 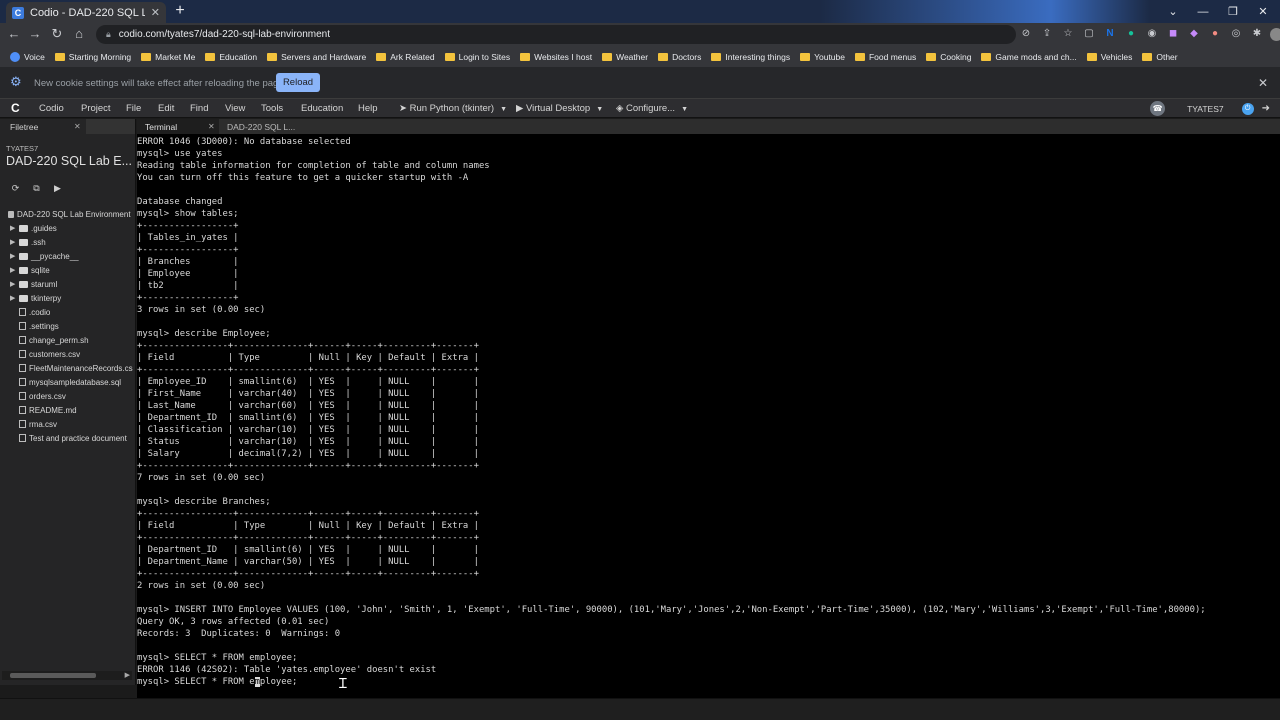 I want to click on configure-button: ◈ Configure... ▼, so click(x=652, y=108).